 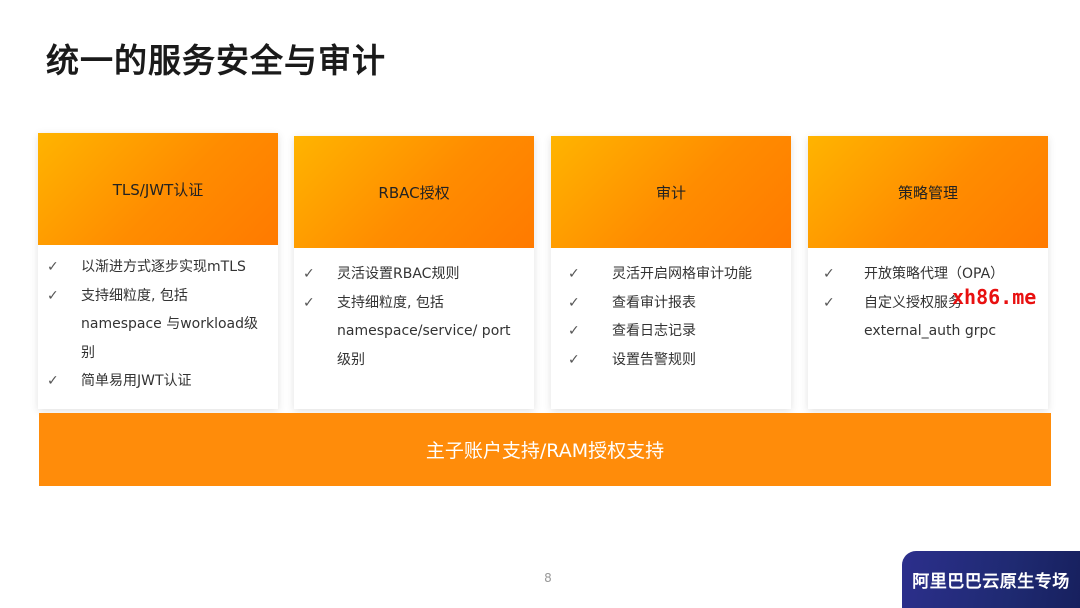 I want to click on list-item: ✓ 简单易用JWT认证, so click(x=159, y=381).